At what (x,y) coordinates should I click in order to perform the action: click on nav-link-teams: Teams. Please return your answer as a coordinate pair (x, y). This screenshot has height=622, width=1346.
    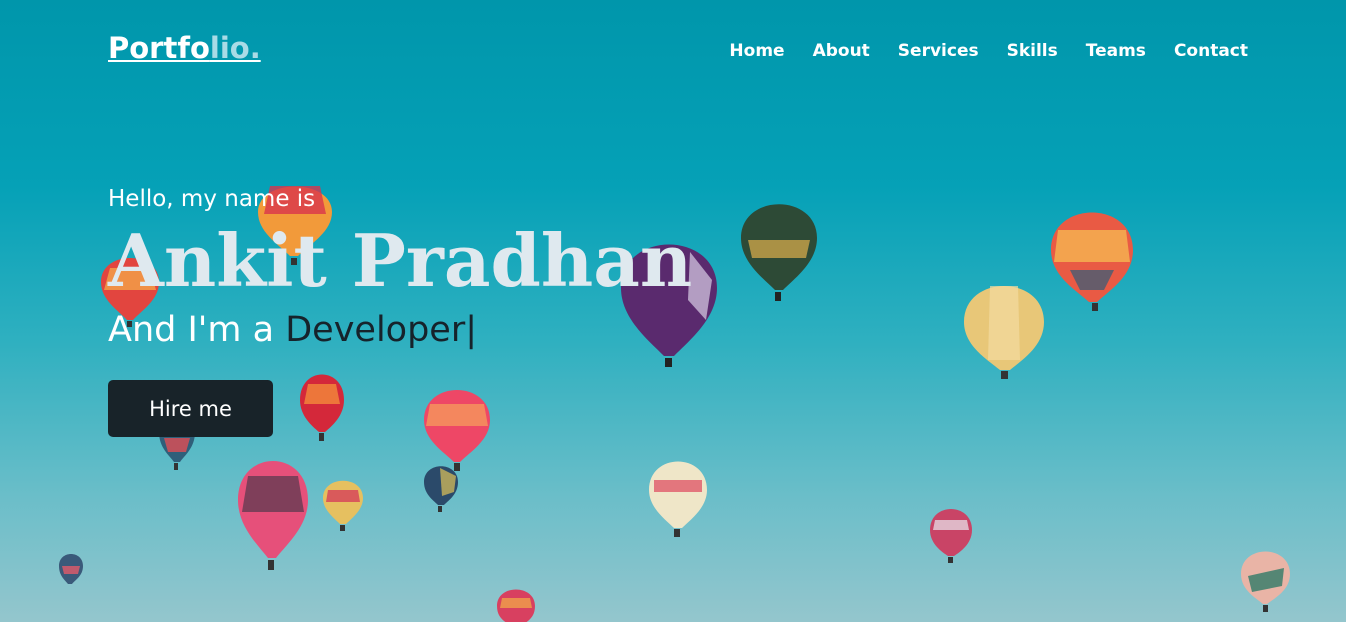
    Looking at the image, I should click on (1116, 51).